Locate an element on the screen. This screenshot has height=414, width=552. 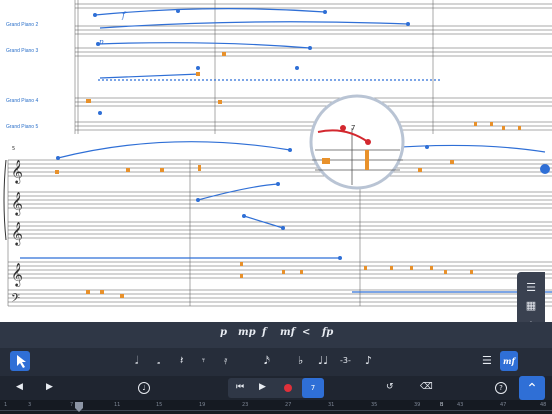
timeline-tick: 19 is located at coordinates (202, 405).